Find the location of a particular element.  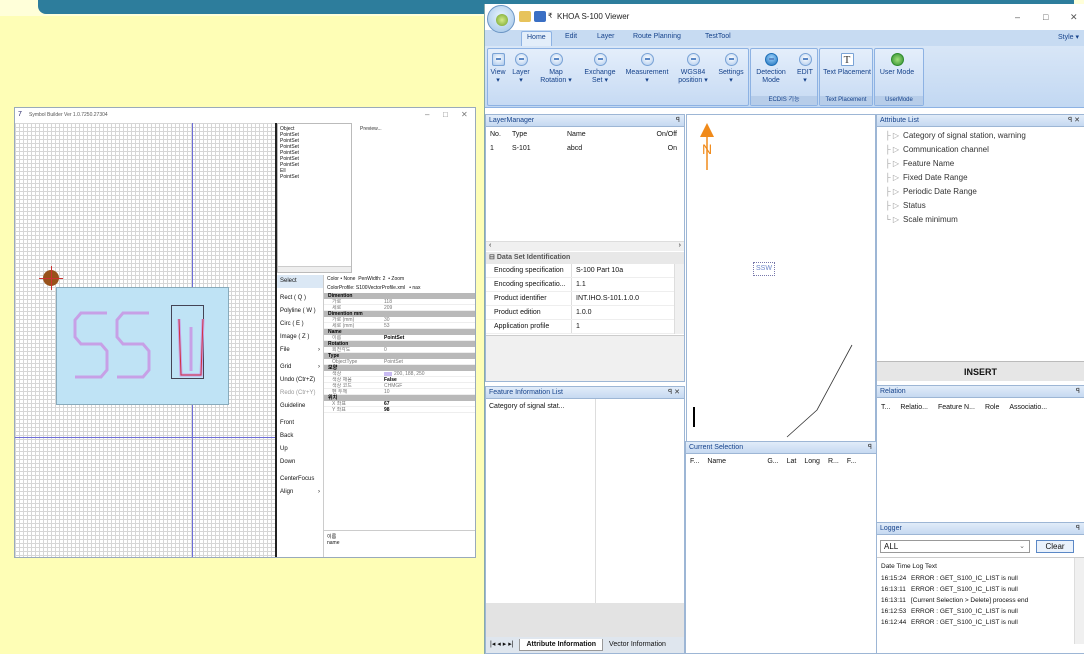

col-role: Role is located at coordinates (992, 408).